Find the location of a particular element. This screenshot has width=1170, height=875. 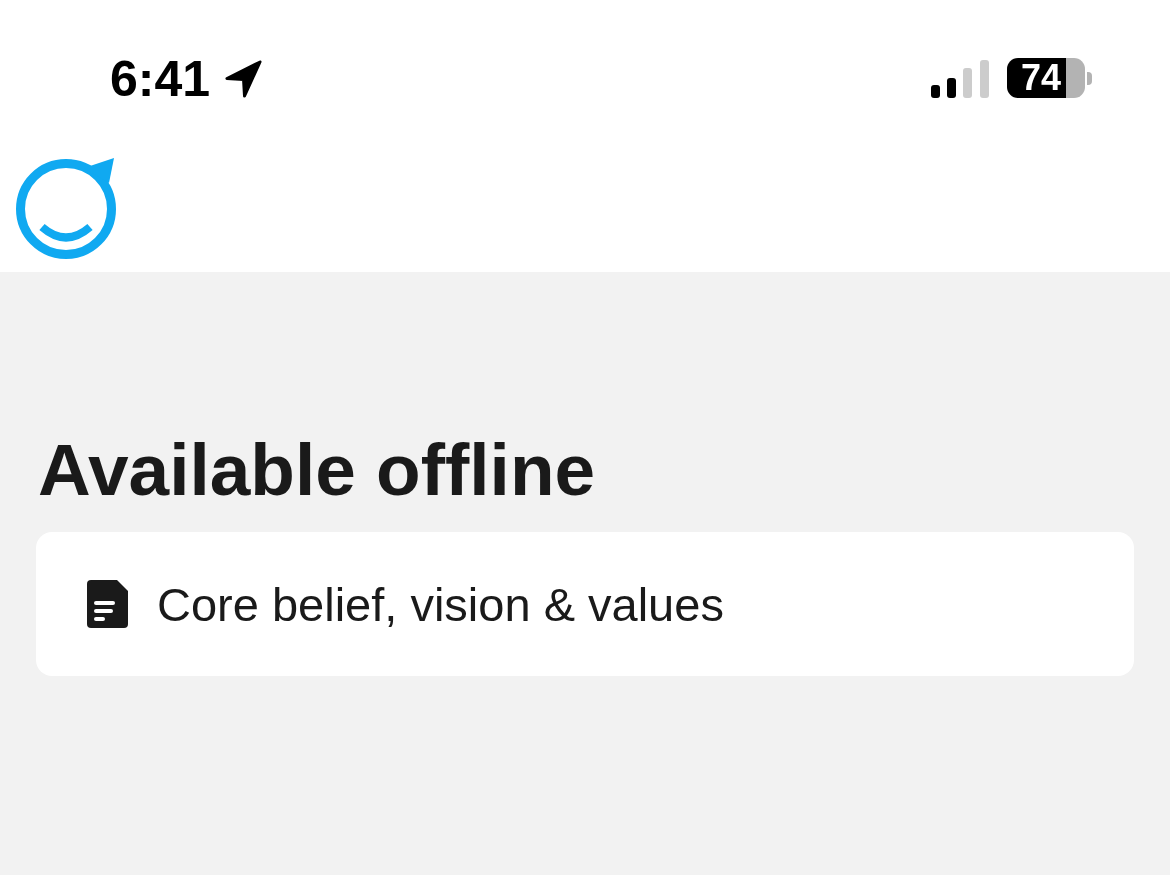

battery-indicator: 74 is located at coordinates (1046, 78).